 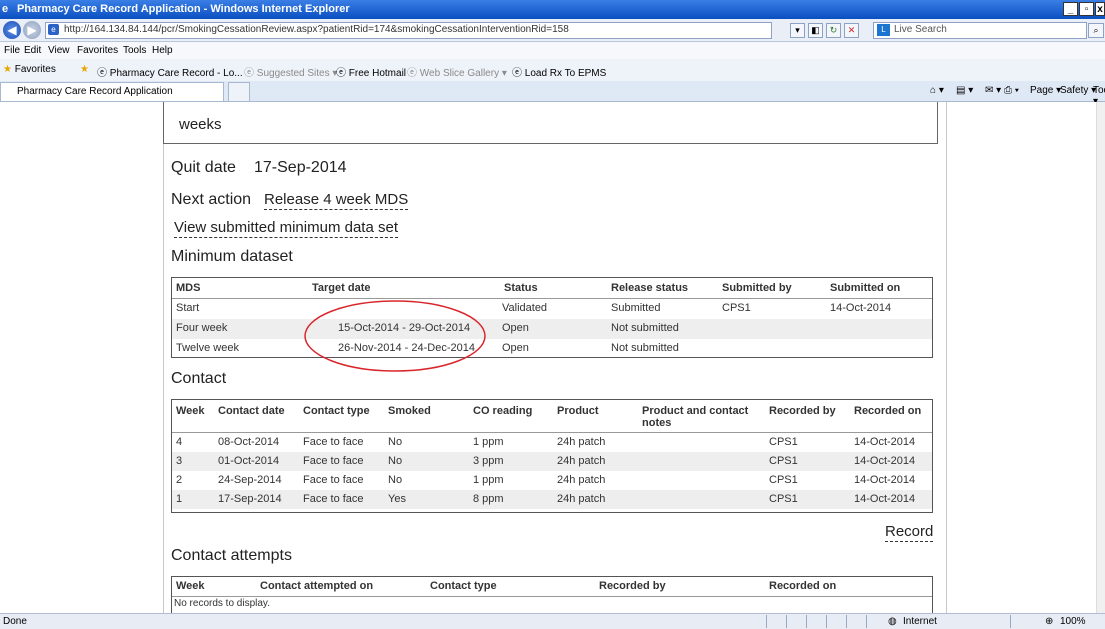 What do you see at coordinates (251, 411) in the screenshot?
I see `col-contact-date: Contact date` at bounding box center [251, 411].